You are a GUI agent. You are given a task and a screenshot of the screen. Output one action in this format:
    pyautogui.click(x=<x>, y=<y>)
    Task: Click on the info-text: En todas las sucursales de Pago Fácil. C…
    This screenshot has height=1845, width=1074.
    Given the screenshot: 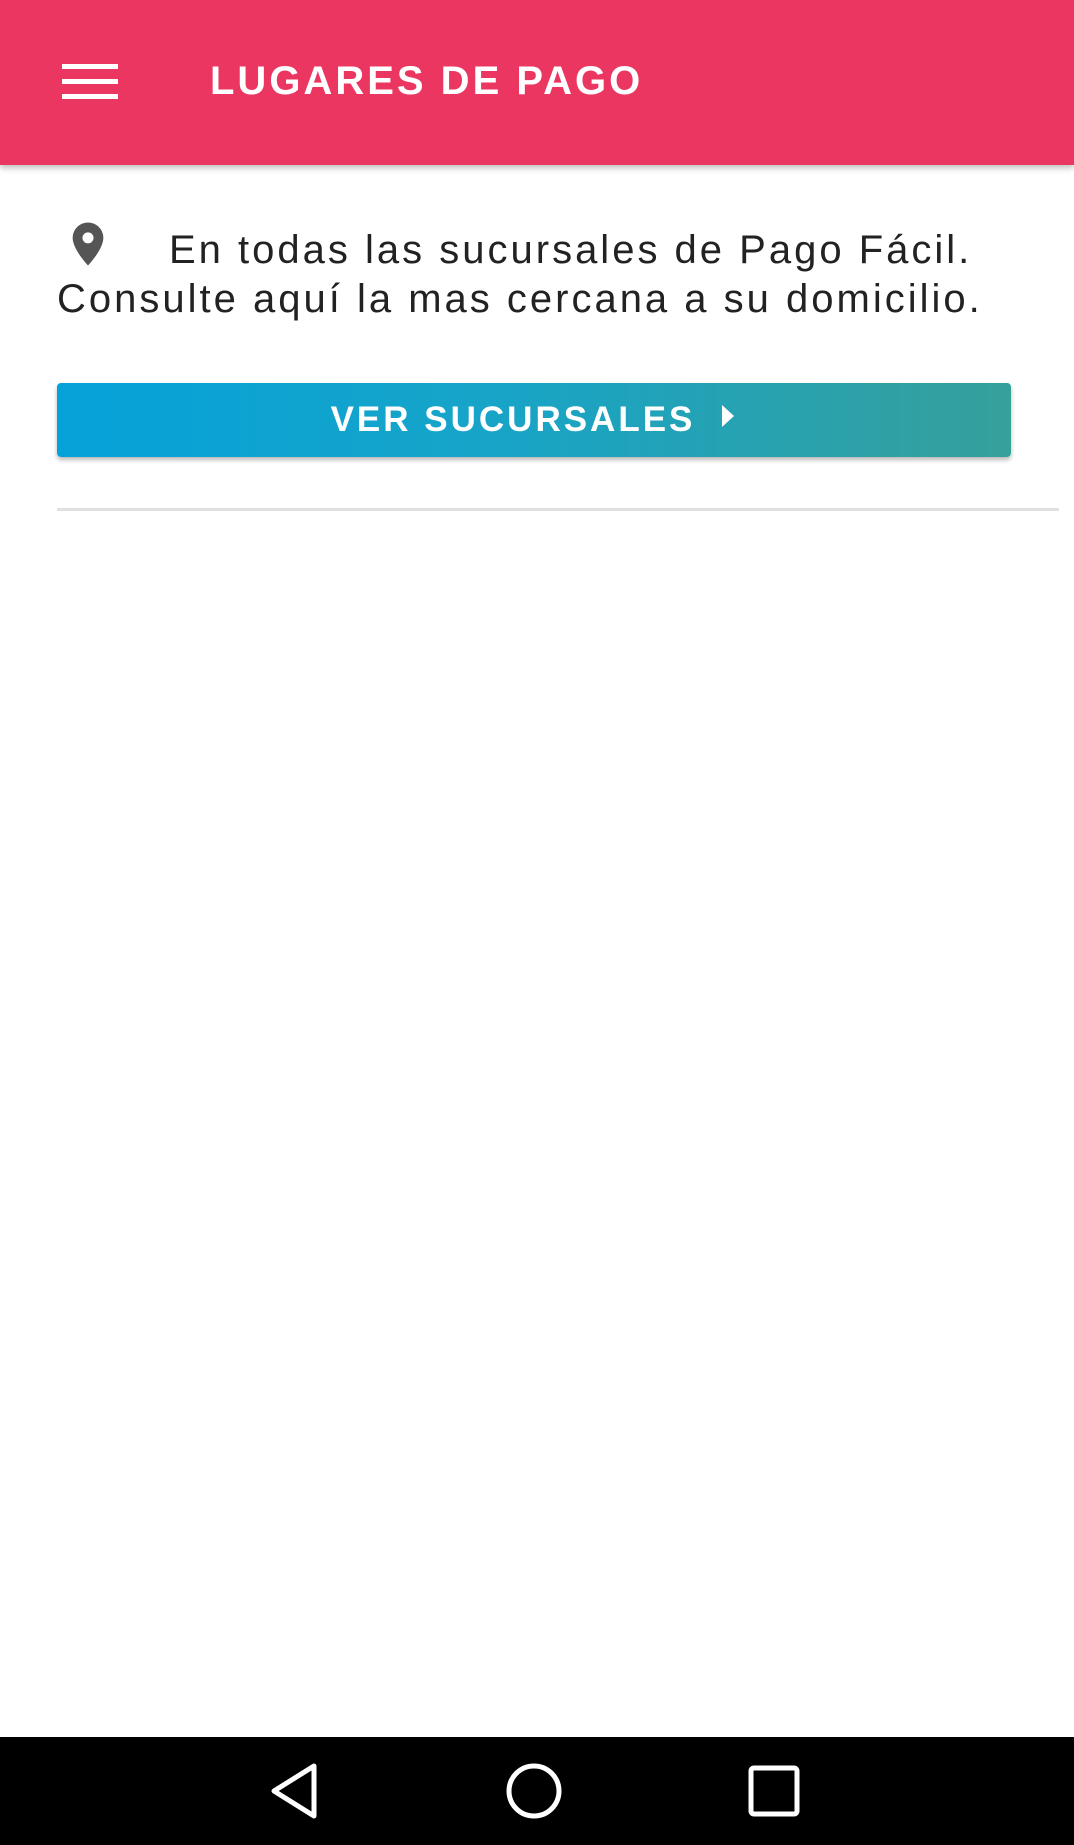 What is the action you would take?
    pyautogui.click(x=520, y=274)
    